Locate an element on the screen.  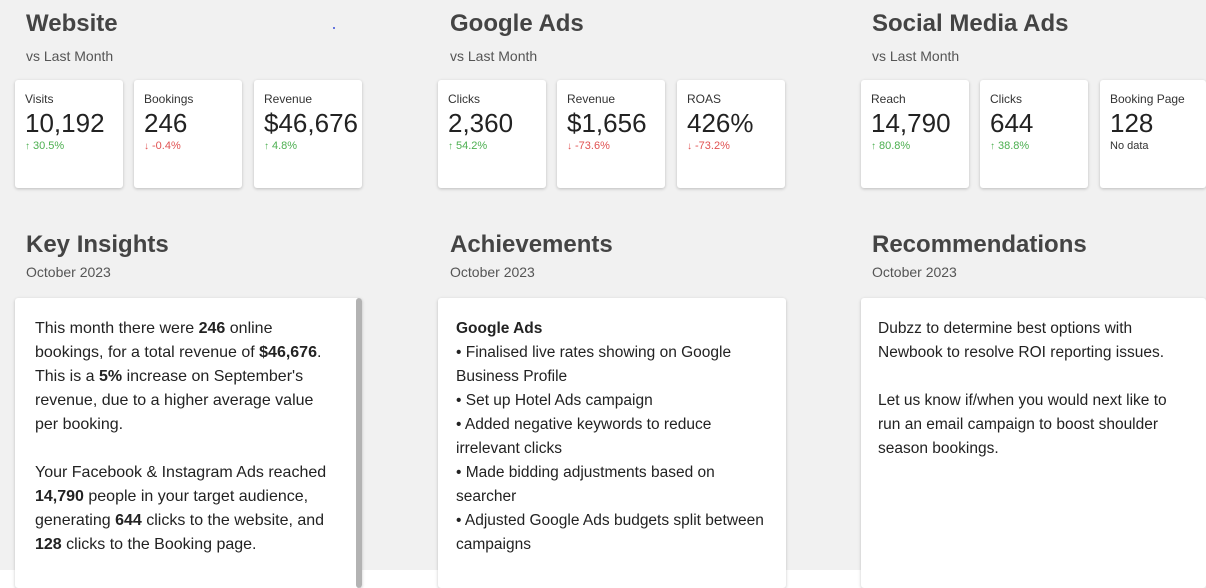
google-ads-subtitle: vs Last Month is located at coordinates (494, 56).